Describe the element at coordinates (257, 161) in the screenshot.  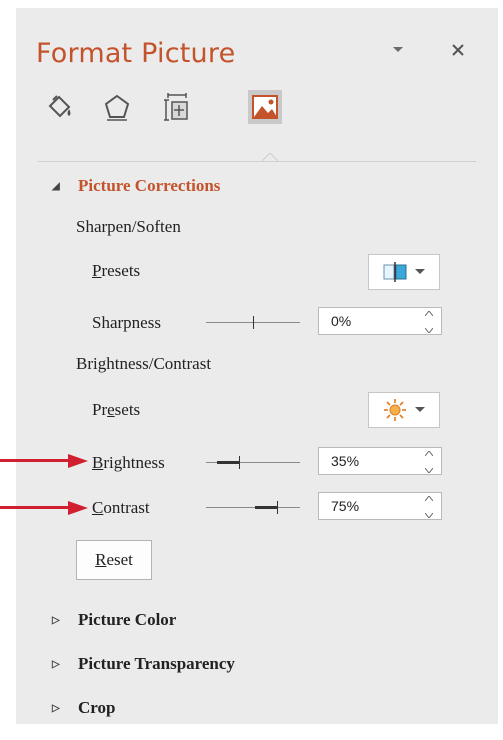
I see `tab-divider` at that location.